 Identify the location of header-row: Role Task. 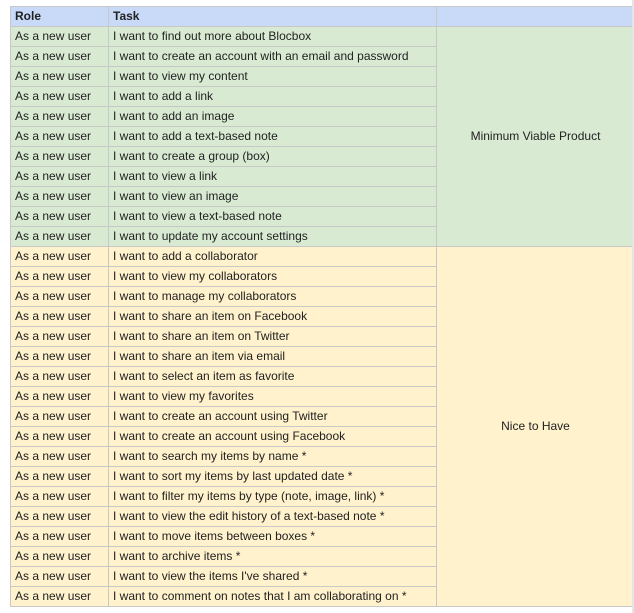
(322, 16).